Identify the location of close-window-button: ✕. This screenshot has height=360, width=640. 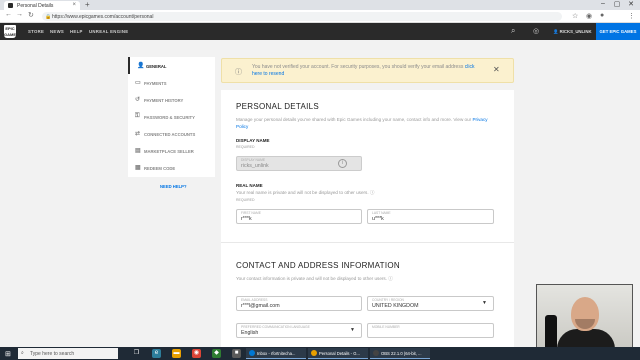
(631, 4).